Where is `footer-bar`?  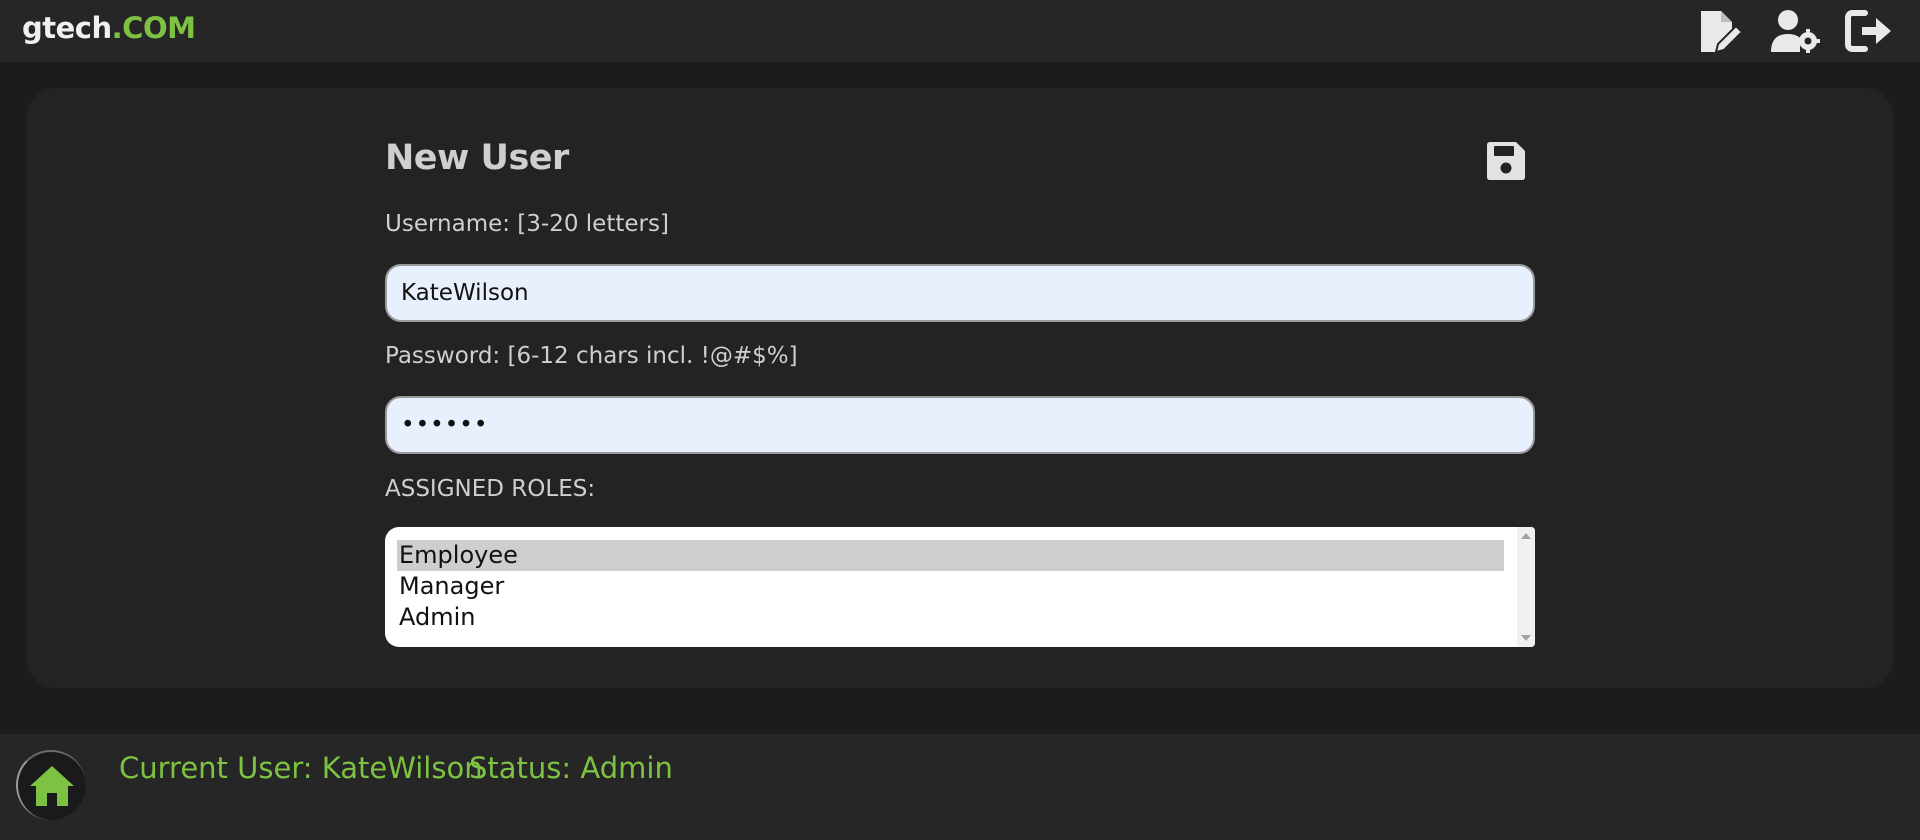 footer-bar is located at coordinates (960, 787).